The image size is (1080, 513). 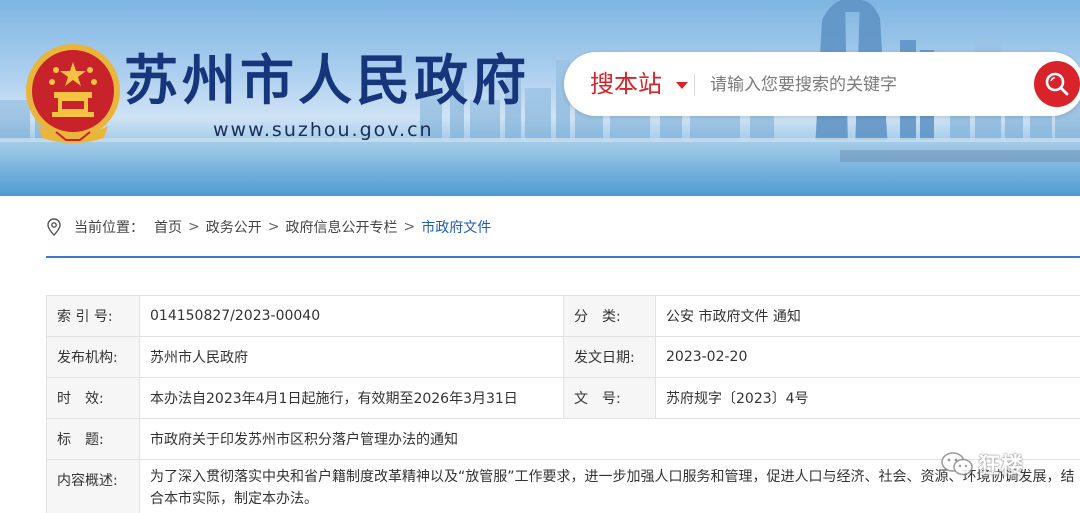 What do you see at coordinates (93, 316) in the screenshot?
I see `index-label: 索 引 号:` at bounding box center [93, 316].